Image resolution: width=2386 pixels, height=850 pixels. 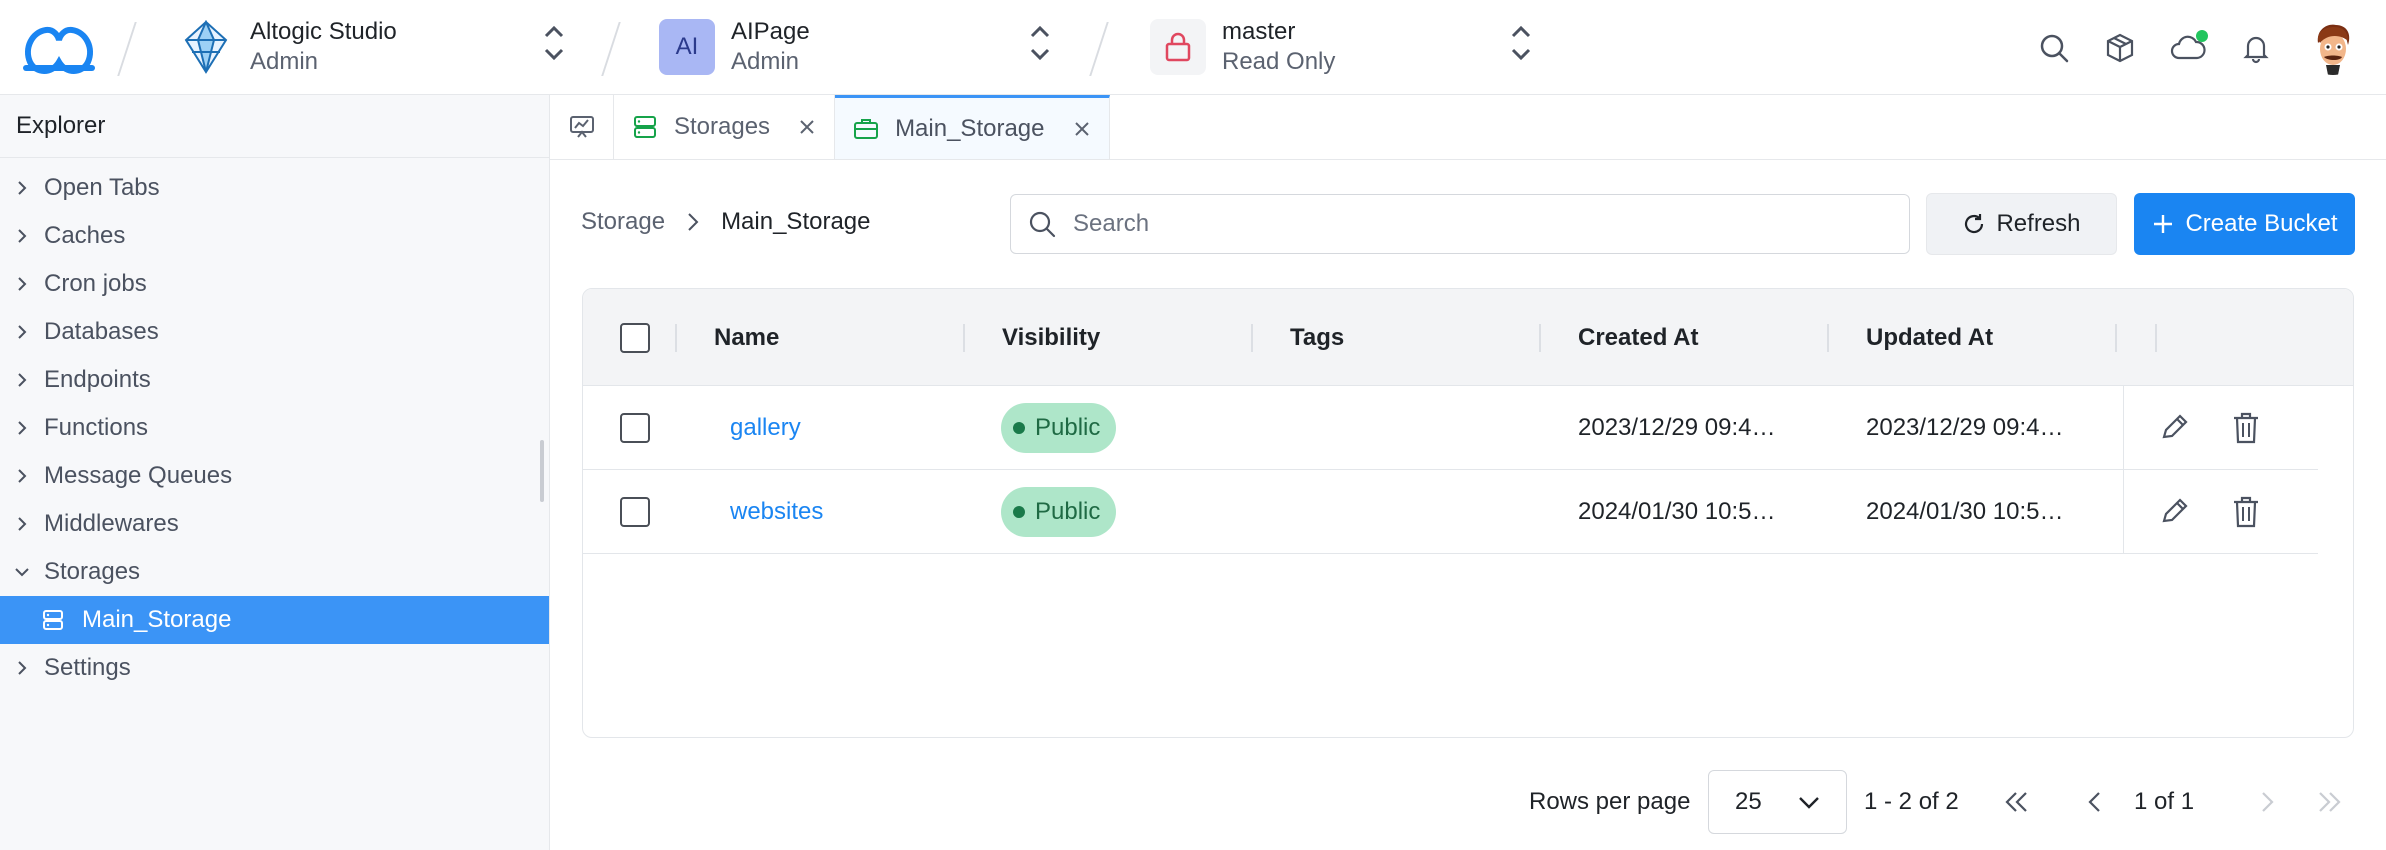 I want to click on chevrons-left-icon, so click(x=2016, y=802).